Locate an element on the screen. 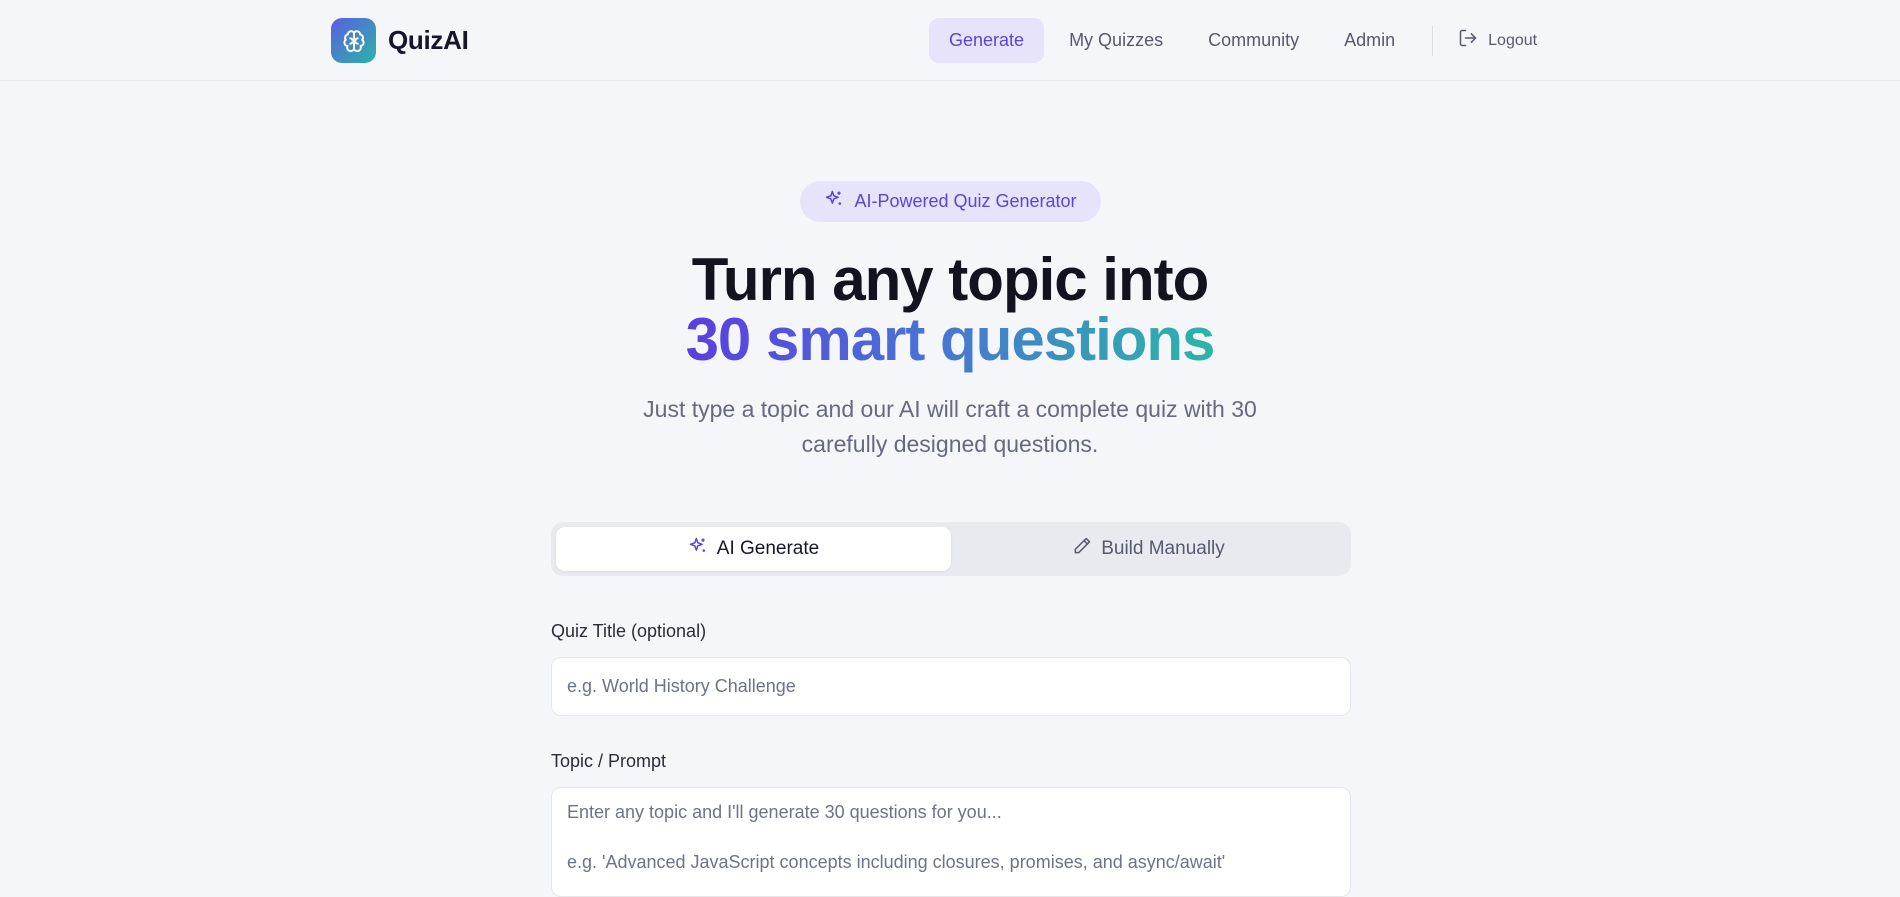 Image resolution: width=1900 pixels, height=897 pixels. brain-icon is located at coordinates (353, 40).